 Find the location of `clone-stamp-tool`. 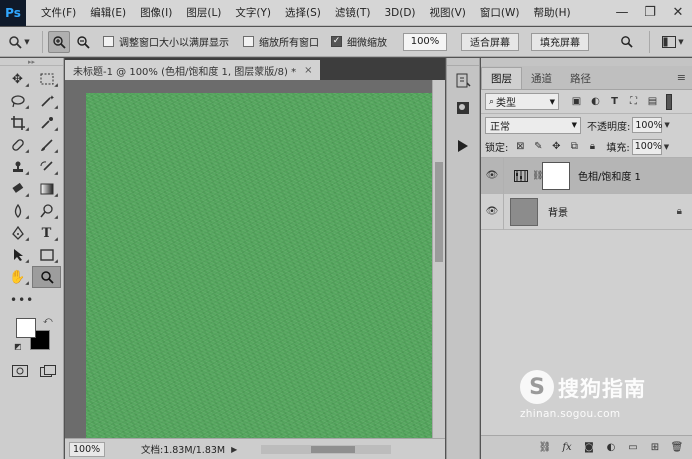

clone-stamp-tool is located at coordinates (17, 167).